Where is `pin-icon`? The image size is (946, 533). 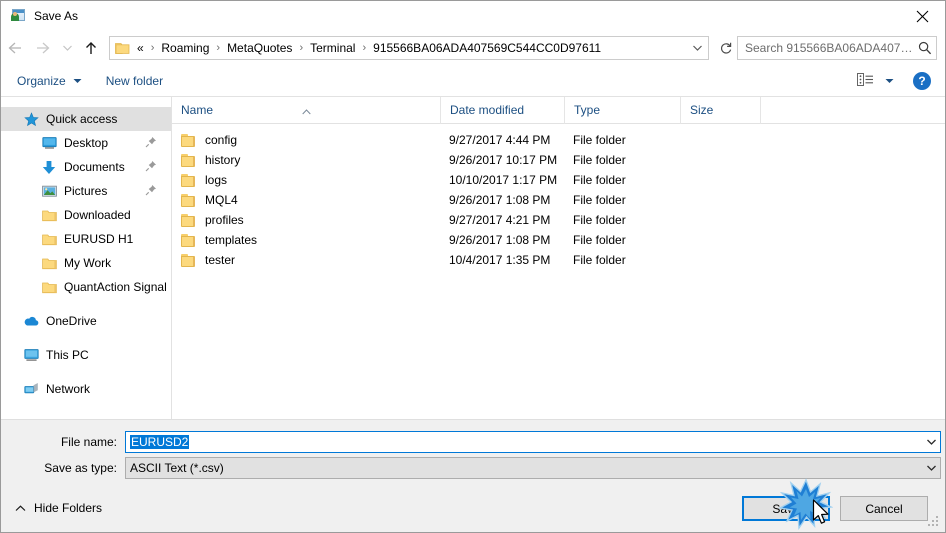
pin-icon is located at coordinates (151, 166).